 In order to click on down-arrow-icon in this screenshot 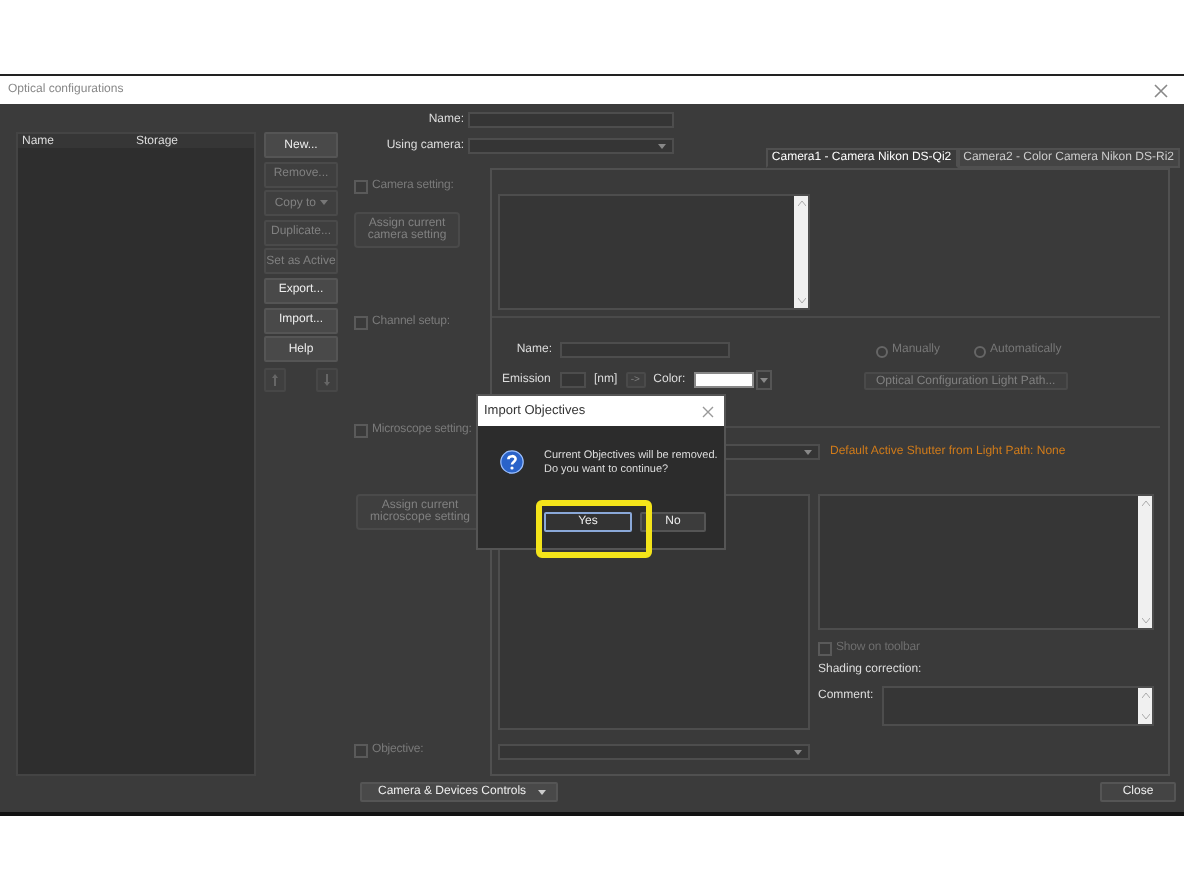, I will do `click(327, 379)`.